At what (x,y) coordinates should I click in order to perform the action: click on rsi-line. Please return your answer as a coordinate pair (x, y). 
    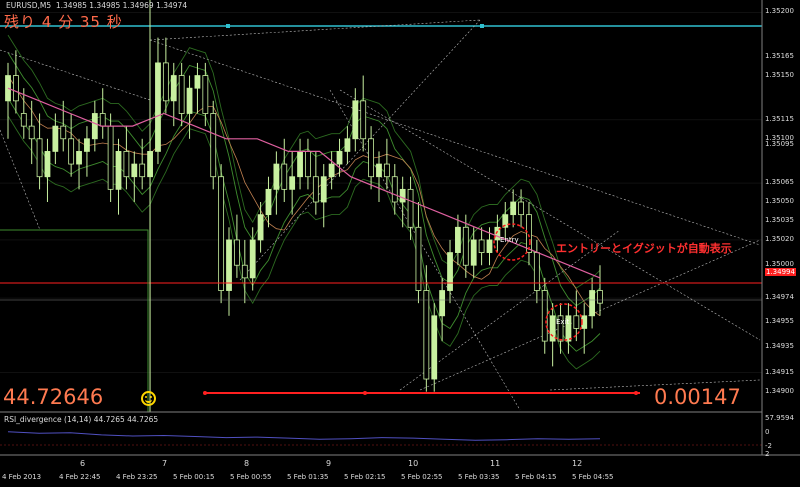
    Looking at the image, I should click on (304, 436).